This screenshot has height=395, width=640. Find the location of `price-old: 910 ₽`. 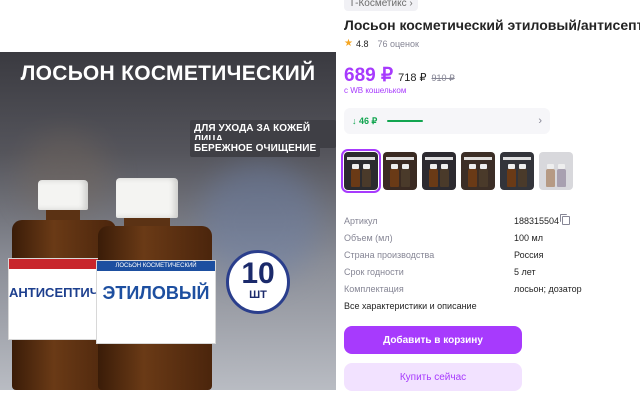

price-old: 910 ₽ is located at coordinates (443, 78).